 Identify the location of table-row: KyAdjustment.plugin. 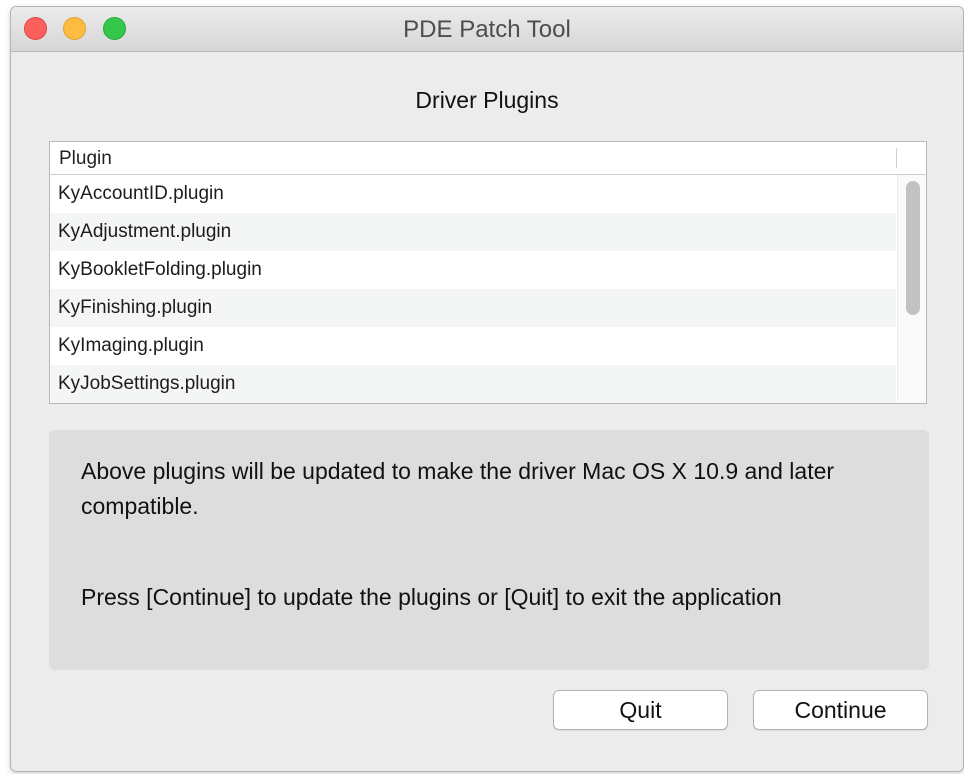
(473, 232).